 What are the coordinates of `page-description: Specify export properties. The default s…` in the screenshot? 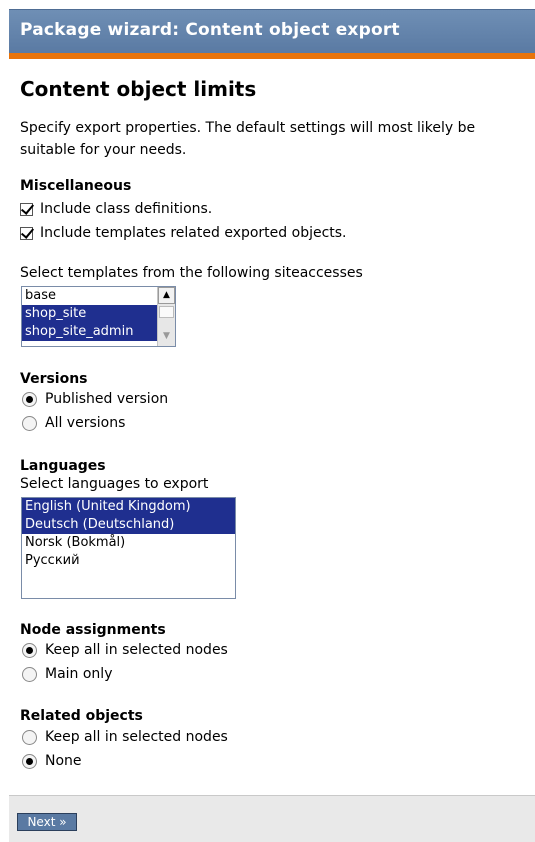 It's located at (248, 139).